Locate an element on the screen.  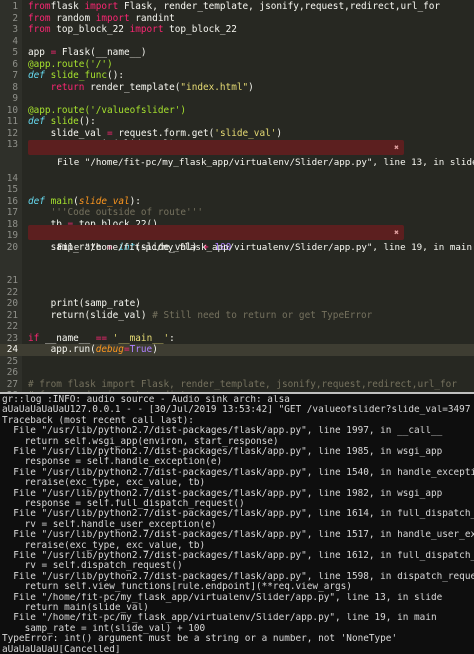
code-token: app is located at coordinates (39, 52).